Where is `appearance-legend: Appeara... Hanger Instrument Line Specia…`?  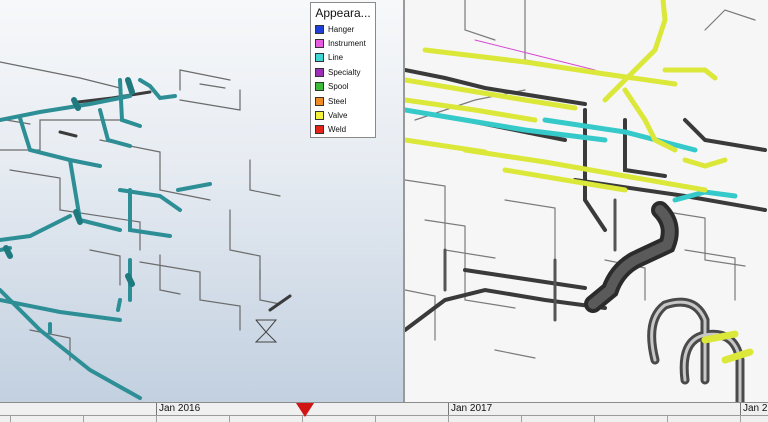 appearance-legend: Appeara... Hanger Instrument Line Specia… is located at coordinates (343, 70).